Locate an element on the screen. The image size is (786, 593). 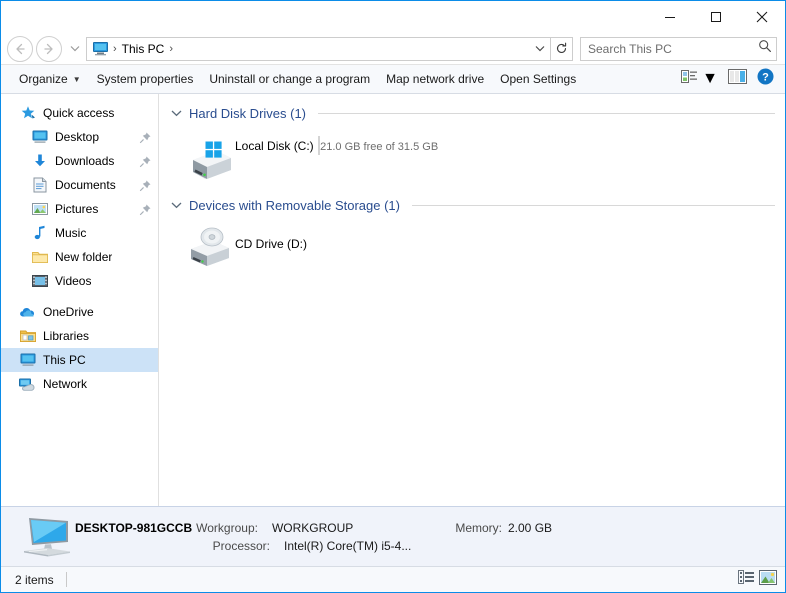
view-options-icon is located at coordinates (689, 79).